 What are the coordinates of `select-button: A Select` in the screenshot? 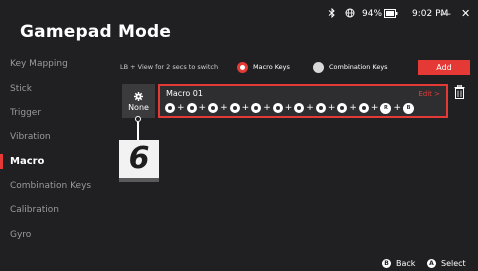 It's located at (446, 263).